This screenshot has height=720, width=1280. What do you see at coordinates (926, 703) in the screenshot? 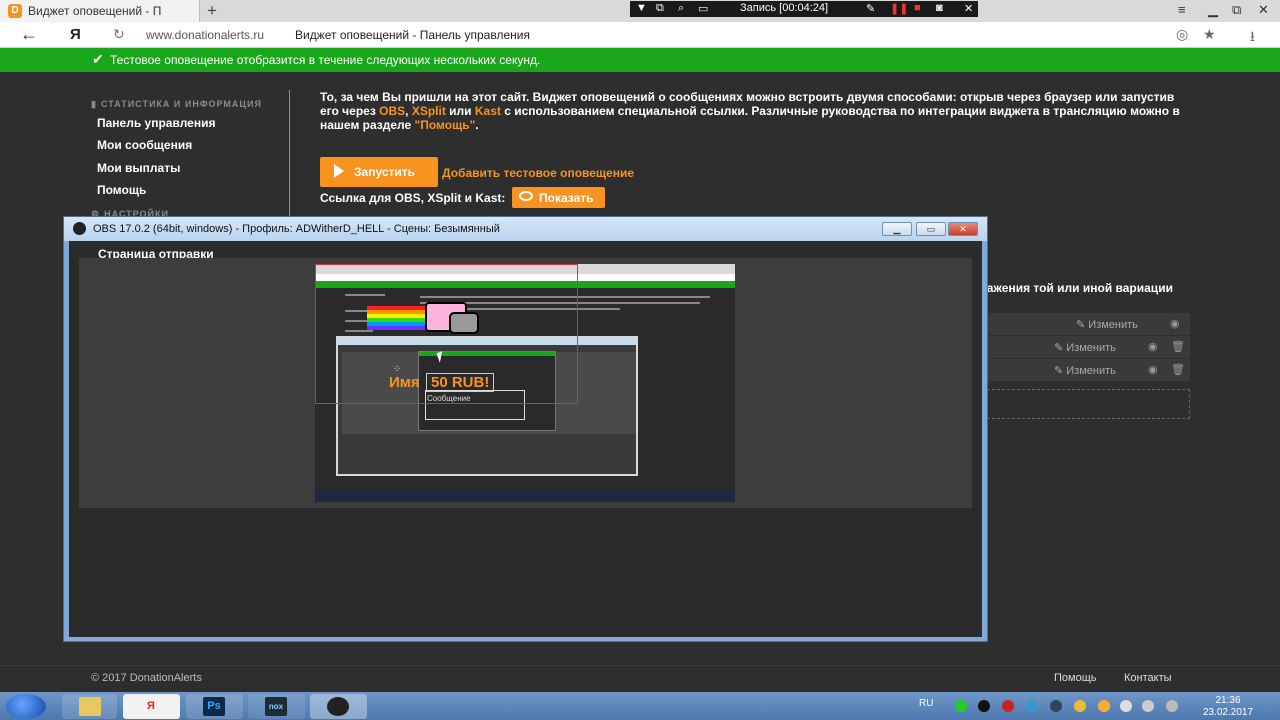
I see `language-indicator: RU` at bounding box center [926, 703].